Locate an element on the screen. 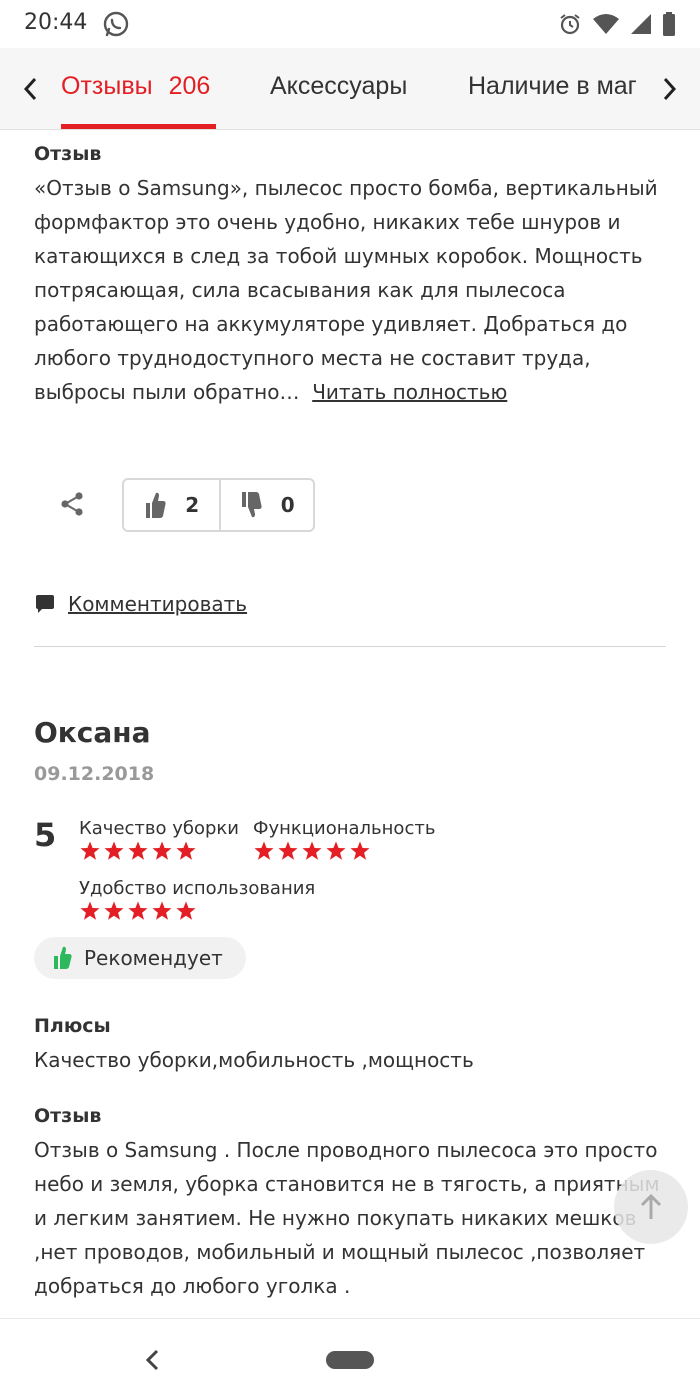 Image resolution: width=700 pixels, height=1400 pixels. tab-bar: Отзывы 206 Аксессуары Наличие в маг is located at coordinates (350, 89).